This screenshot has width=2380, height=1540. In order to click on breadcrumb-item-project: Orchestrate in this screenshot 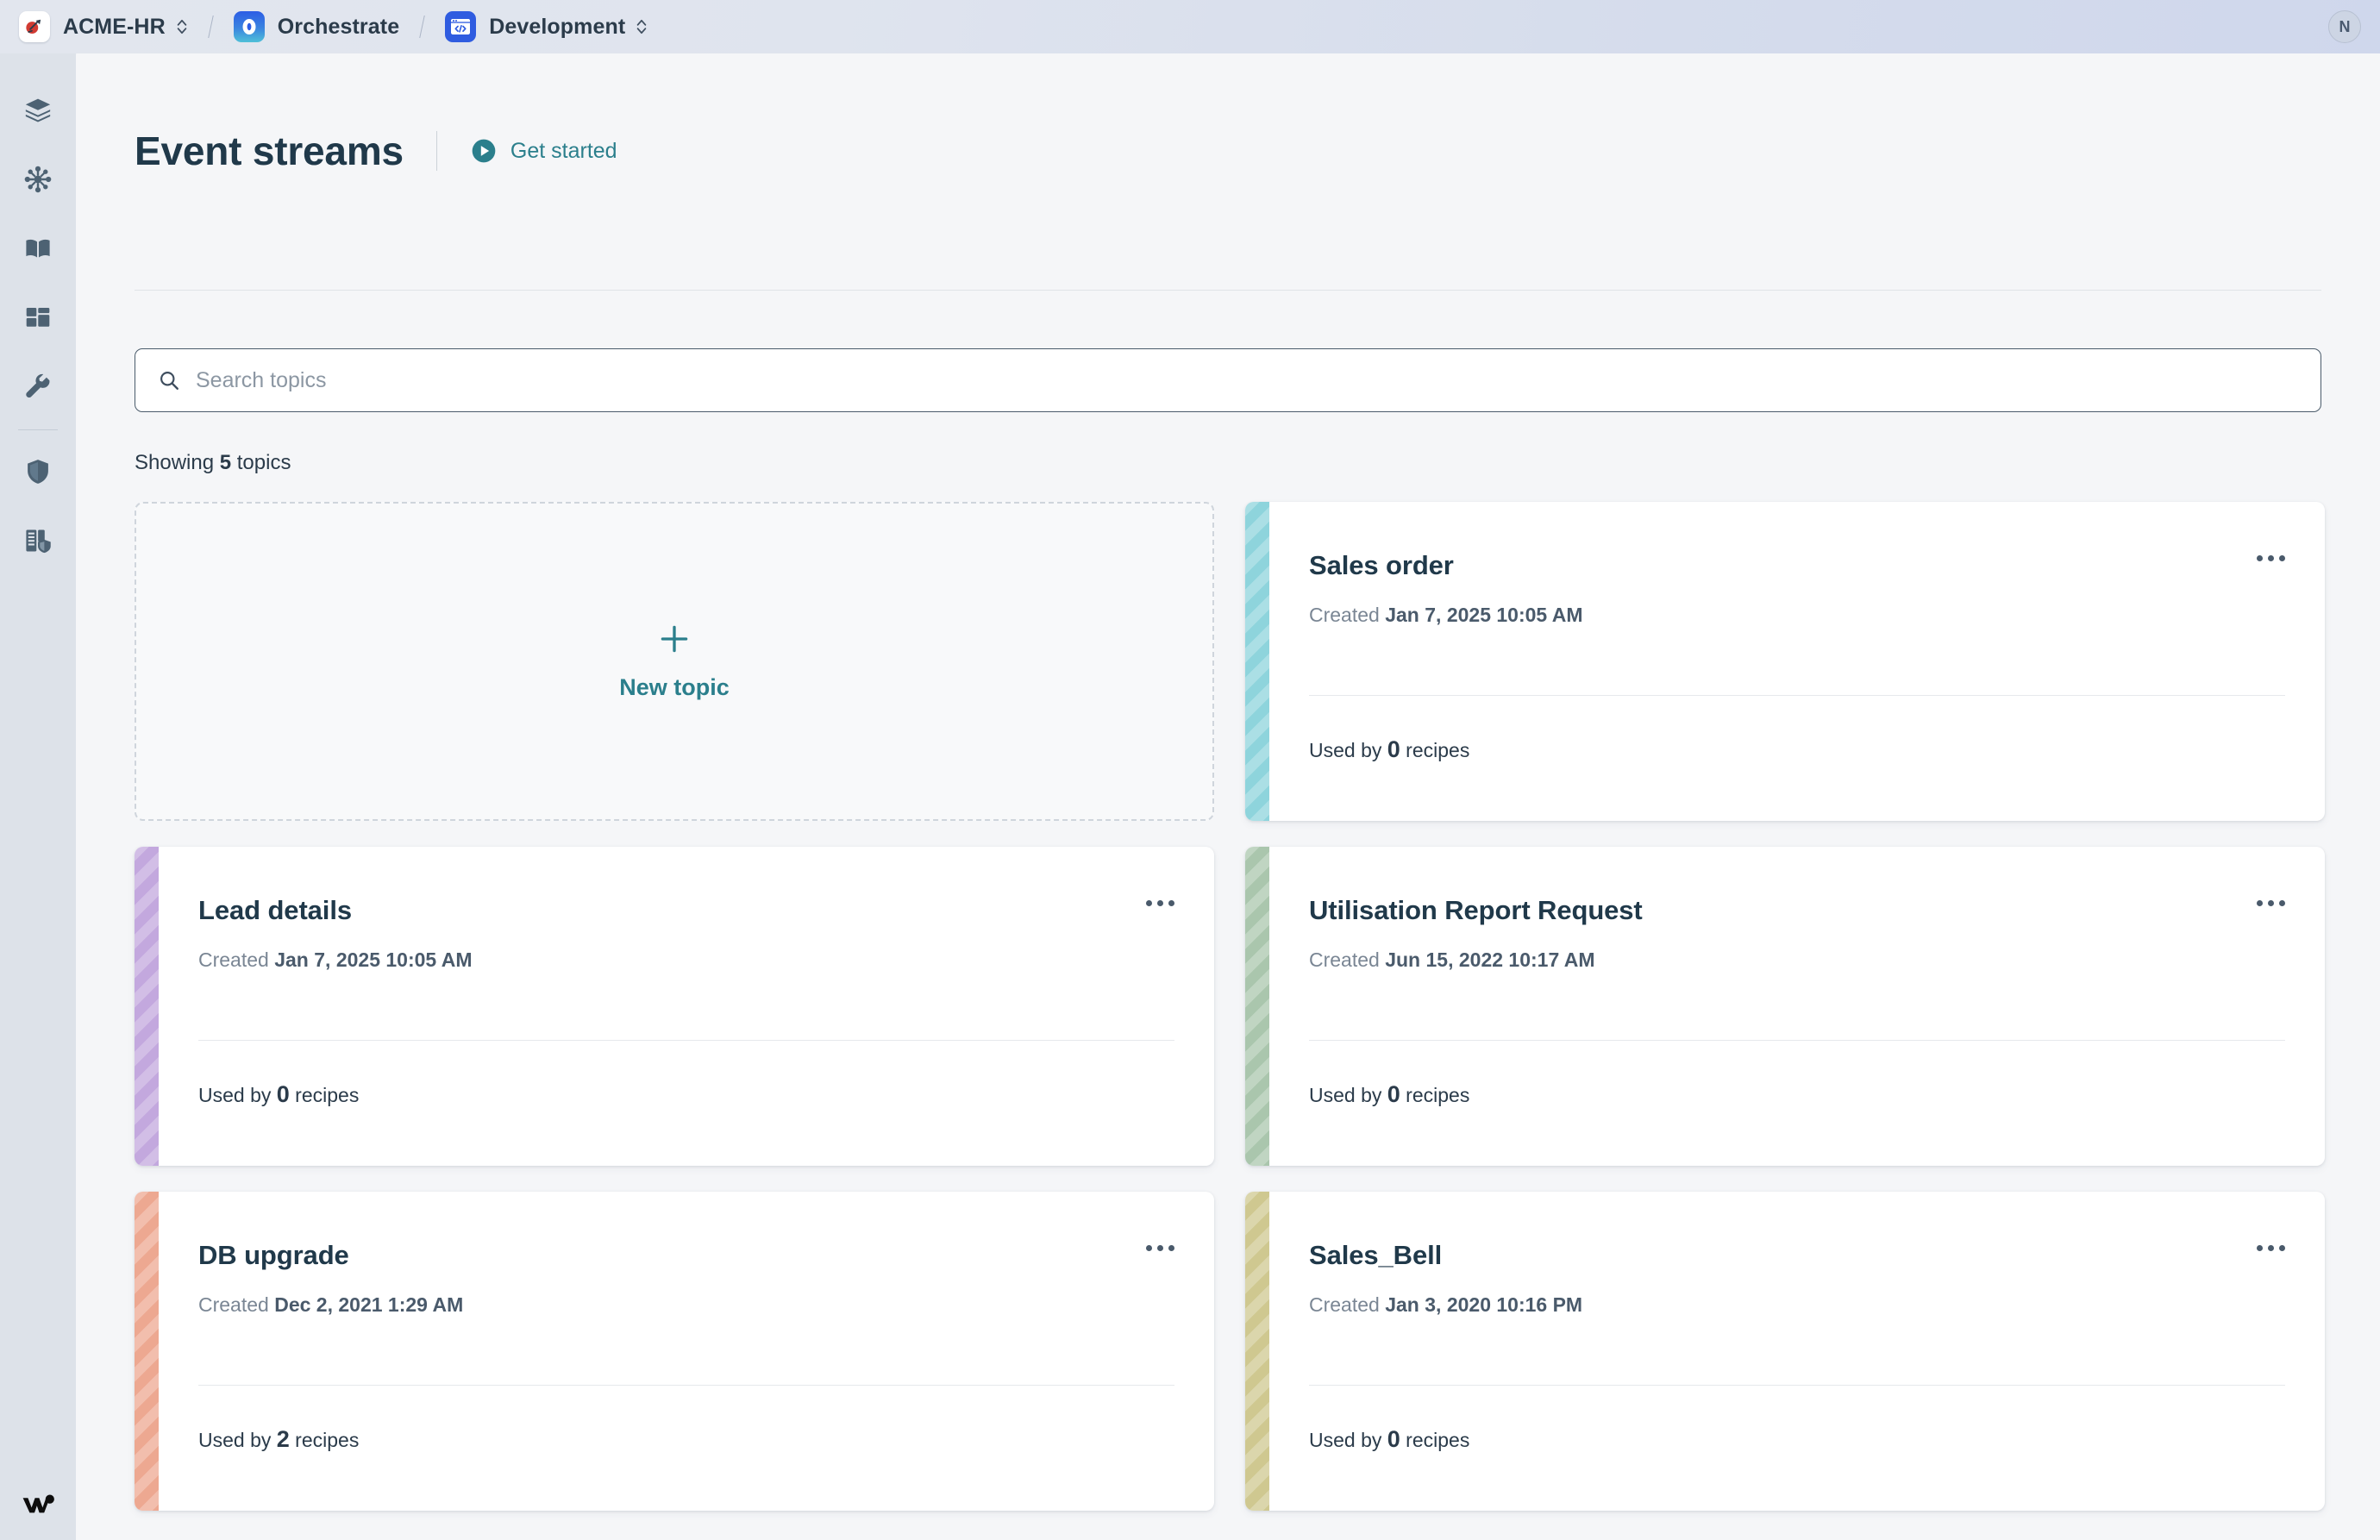, I will do `click(317, 26)`.